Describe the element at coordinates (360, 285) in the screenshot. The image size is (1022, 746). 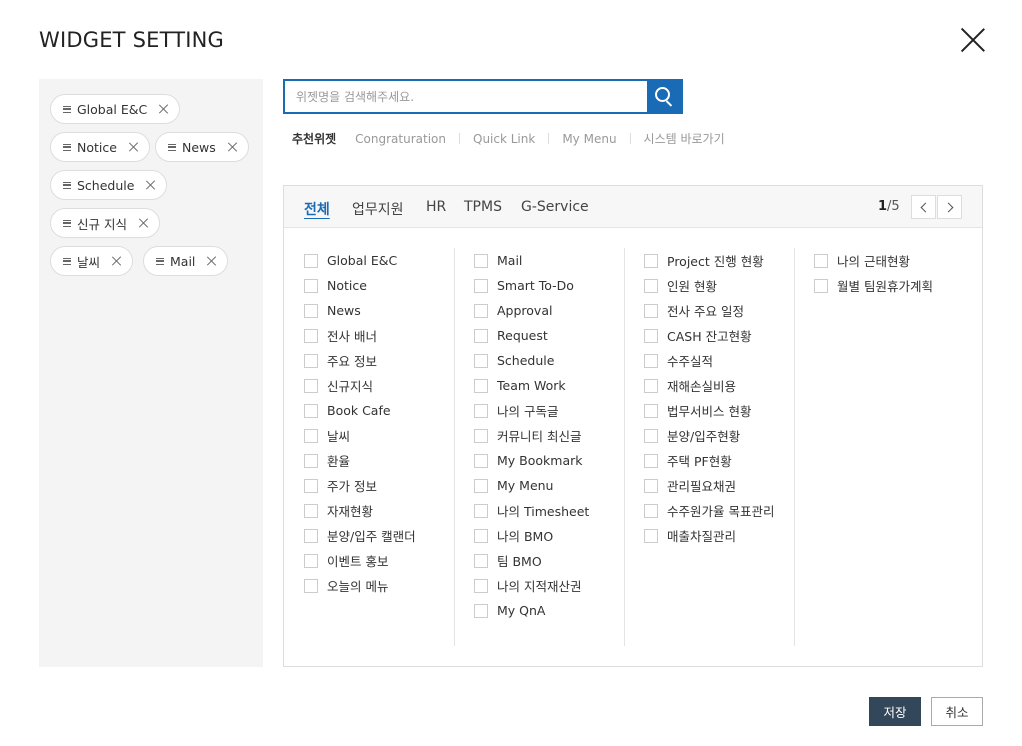
I see `widget-item: Notice` at that location.